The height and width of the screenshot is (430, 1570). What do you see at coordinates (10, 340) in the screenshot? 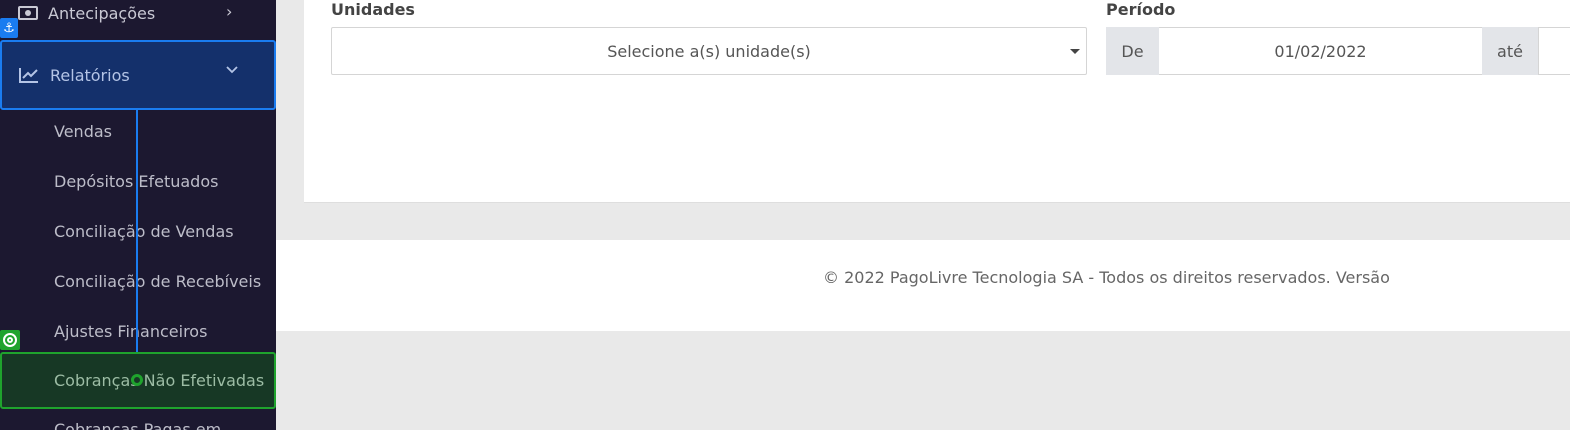
I see `target-icon` at bounding box center [10, 340].